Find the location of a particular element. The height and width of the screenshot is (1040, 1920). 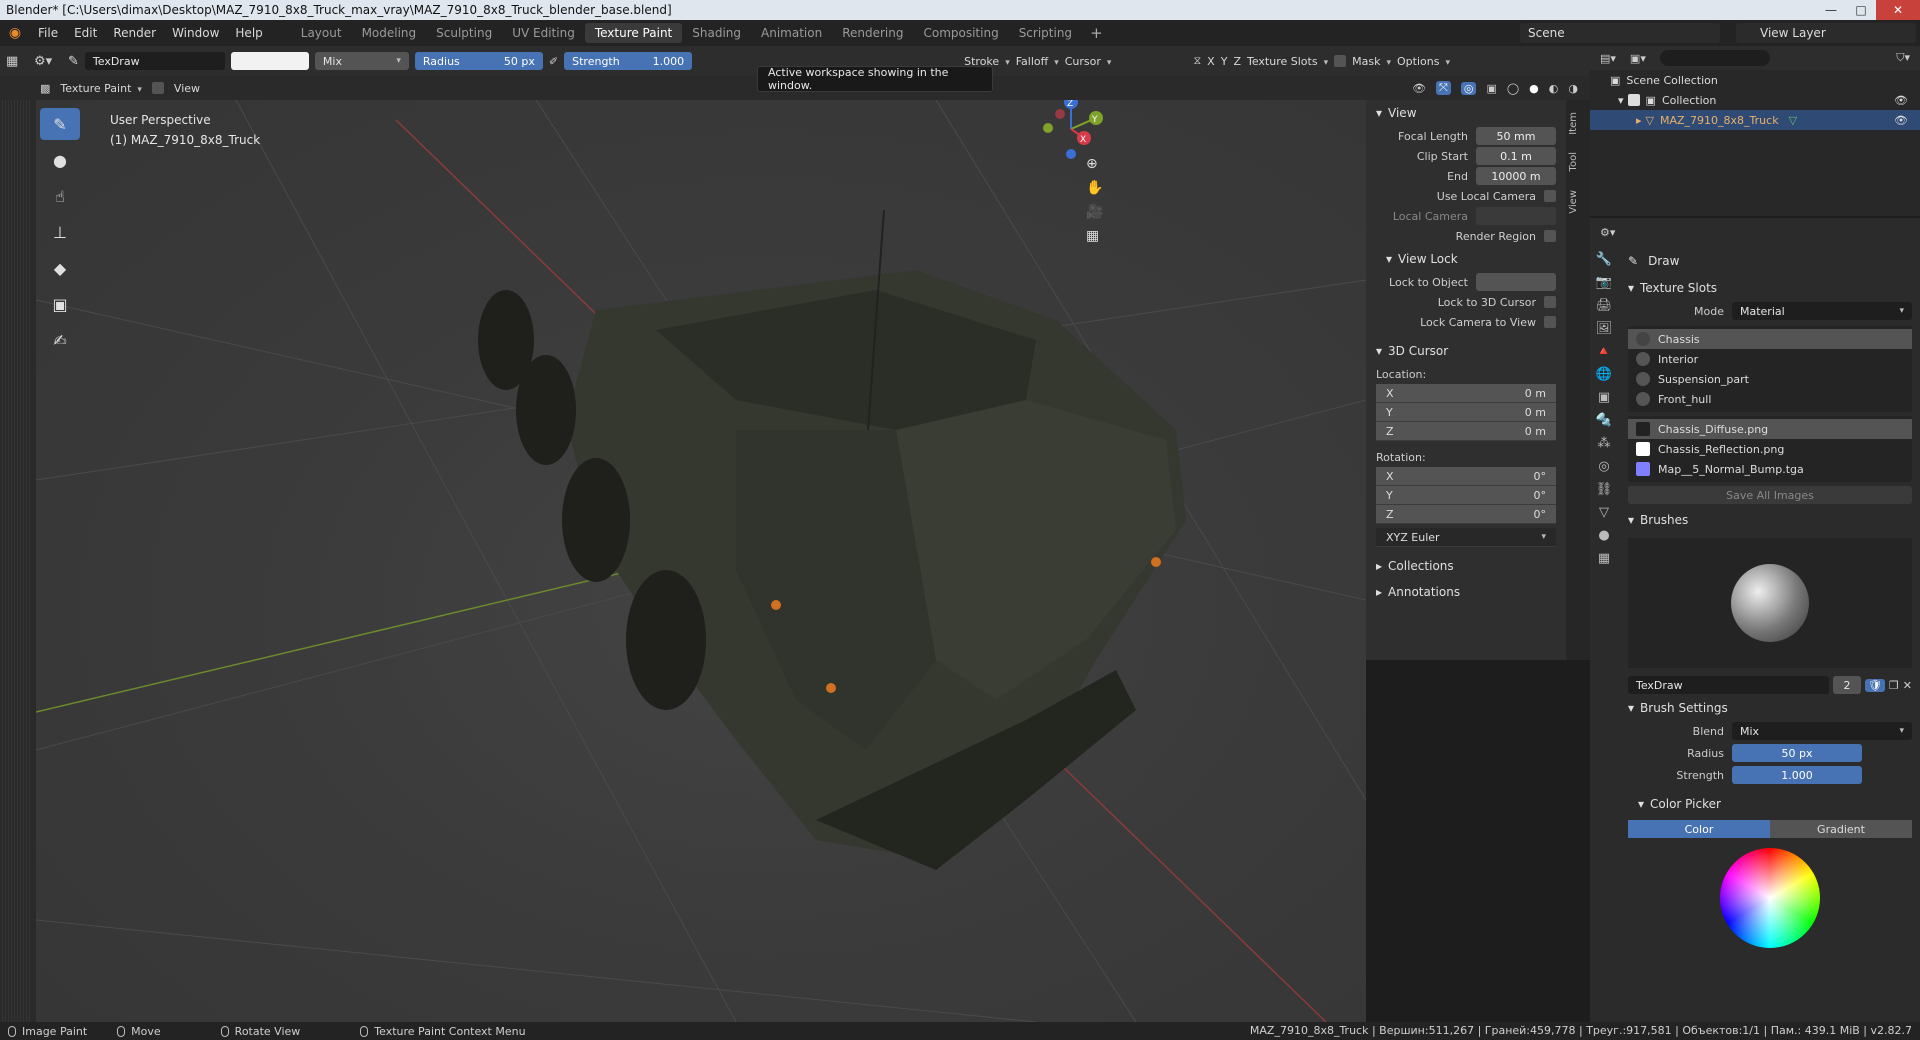

gradient-tab: Gradient is located at coordinates (1841, 829).